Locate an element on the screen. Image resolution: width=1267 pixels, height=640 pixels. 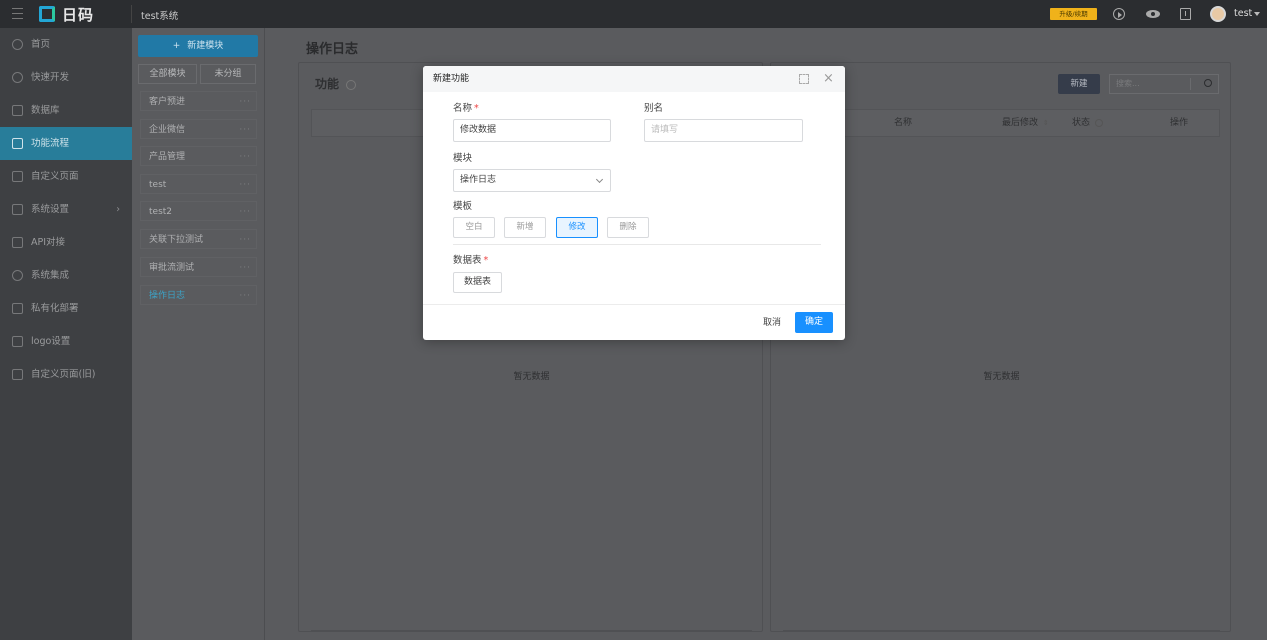
sidebar-item-integration: 系统集成 is located at coordinates (66, 275).